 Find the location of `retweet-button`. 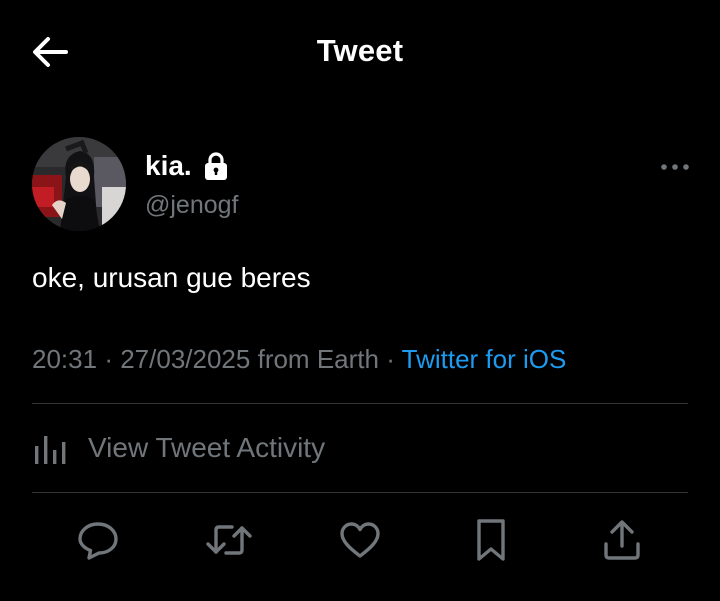

retweet-button is located at coordinates (229, 542).